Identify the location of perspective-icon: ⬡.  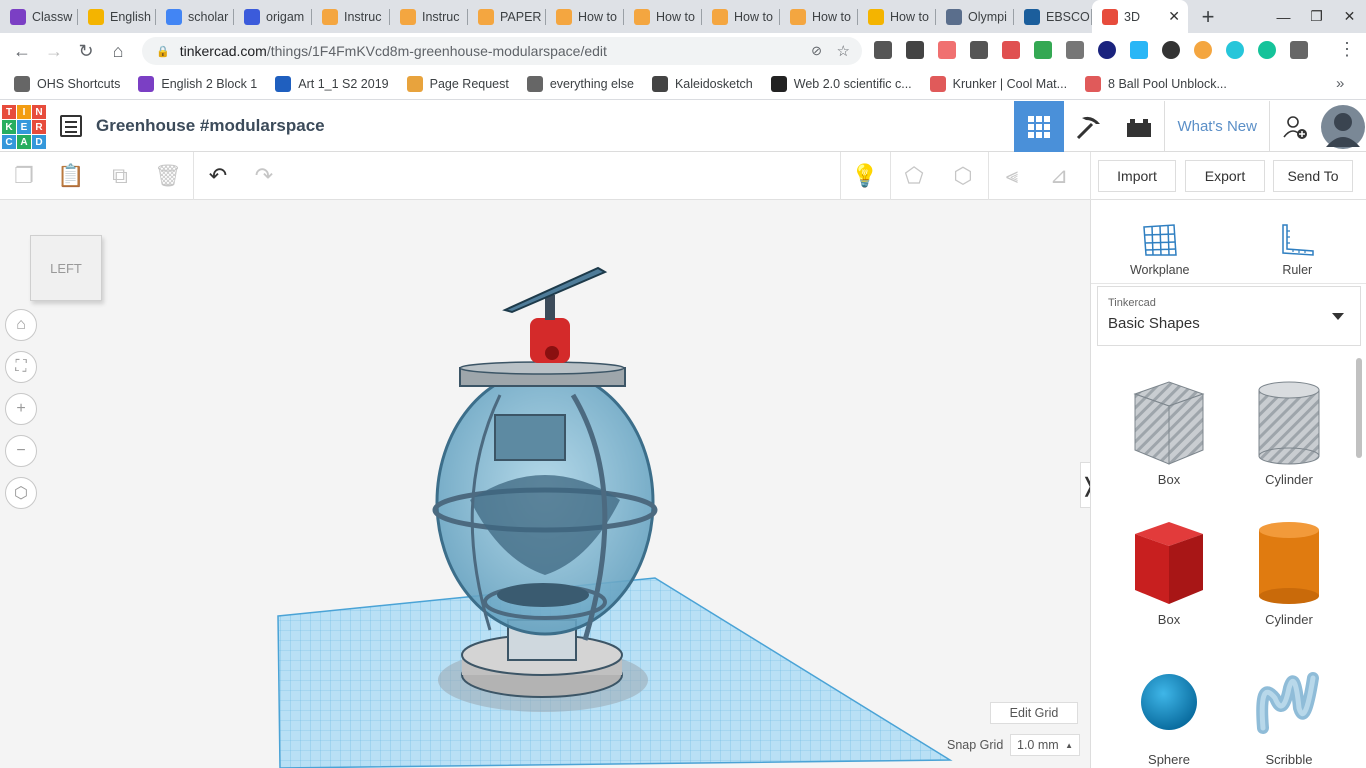
(21, 493).